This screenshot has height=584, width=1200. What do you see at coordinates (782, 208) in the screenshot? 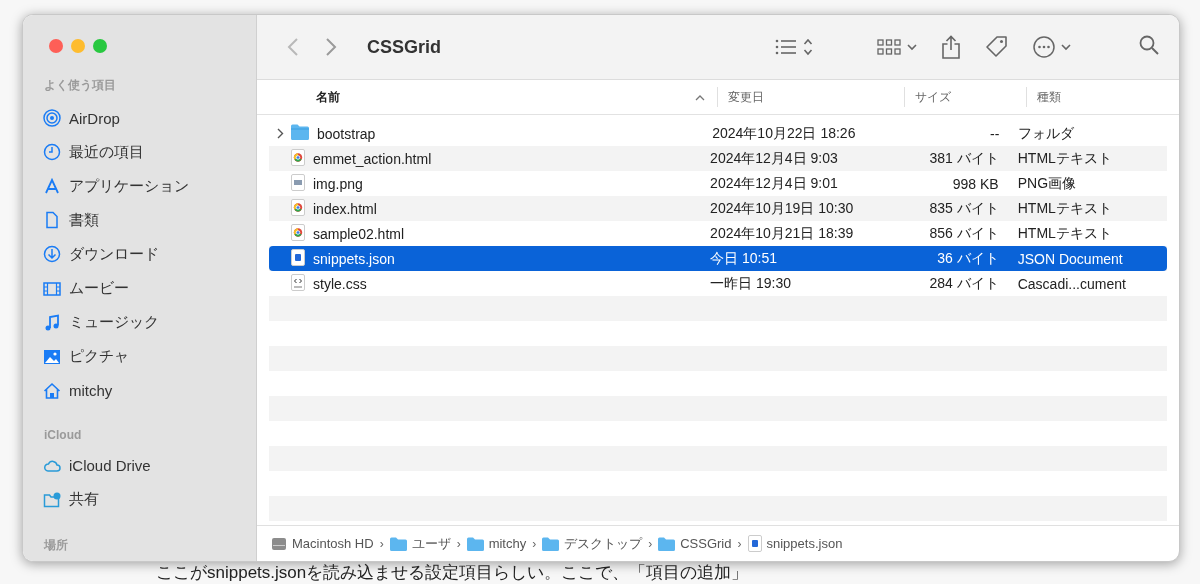
I see `modified-date: 2024年10月19日 10:30` at bounding box center [782, 208].